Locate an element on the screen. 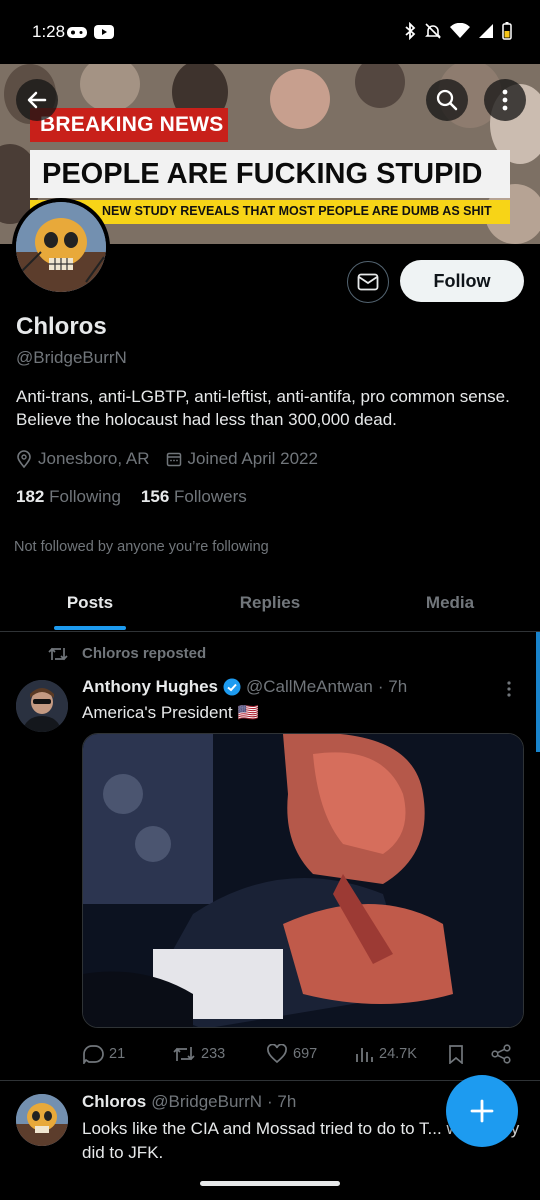 The width and height of the screenshot is (540, 1200). arrow-left-icon is located at coordinates (37, 100).